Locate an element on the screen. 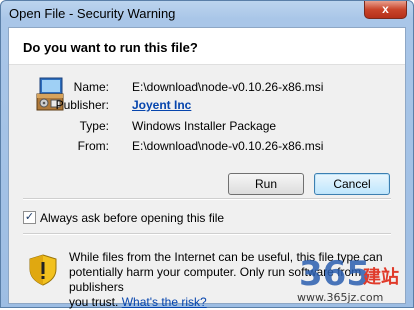 The width and height of the screenshot is (414, 310). svg-text: 365 is located at coordinates (334, 274).